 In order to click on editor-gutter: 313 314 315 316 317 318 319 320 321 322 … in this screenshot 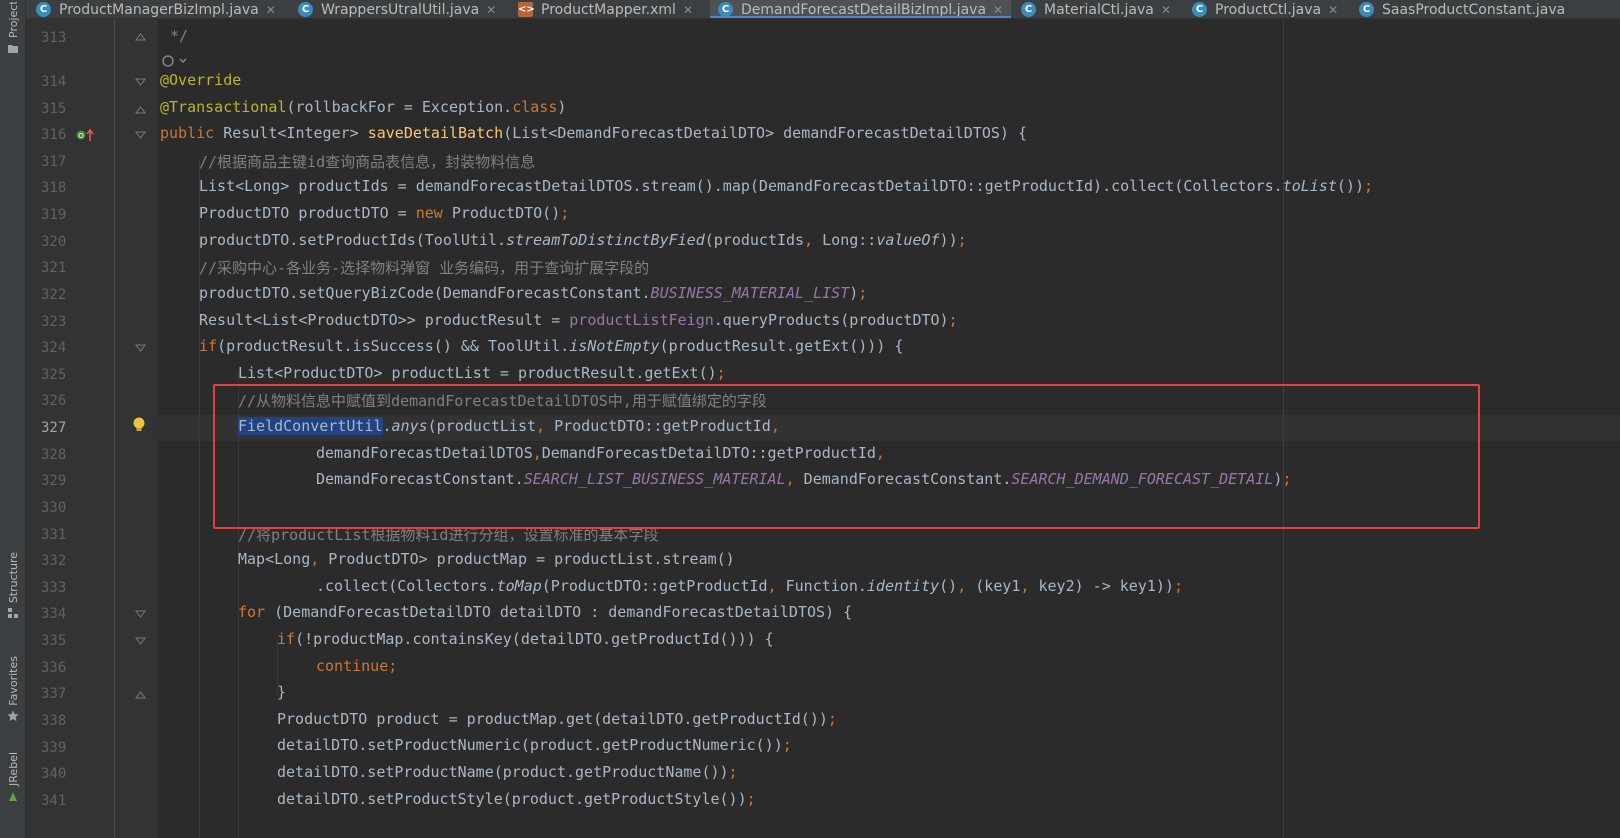, I will do `click(92, 428)`.